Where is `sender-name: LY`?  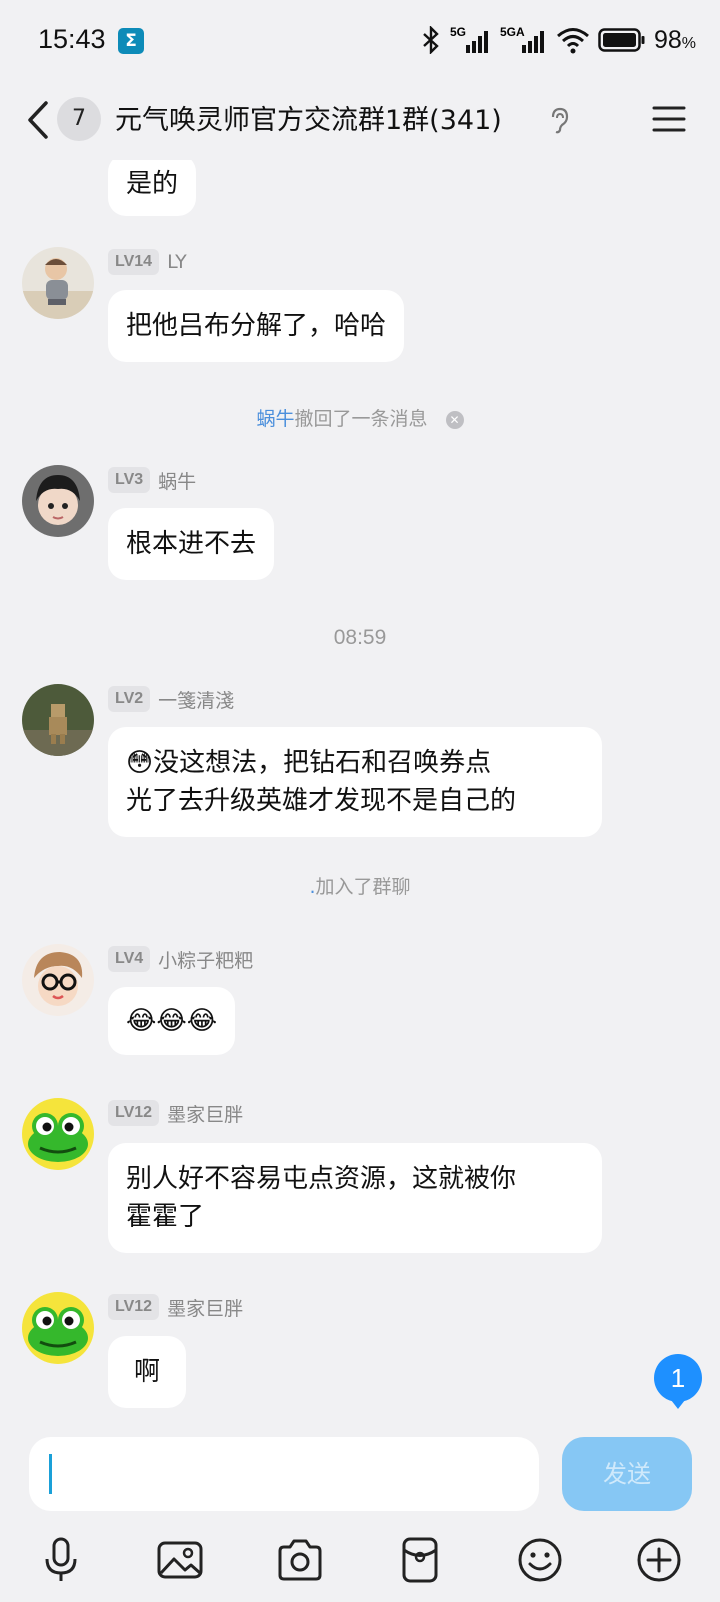 sender-name: LY is located at coordinates (177, 262).